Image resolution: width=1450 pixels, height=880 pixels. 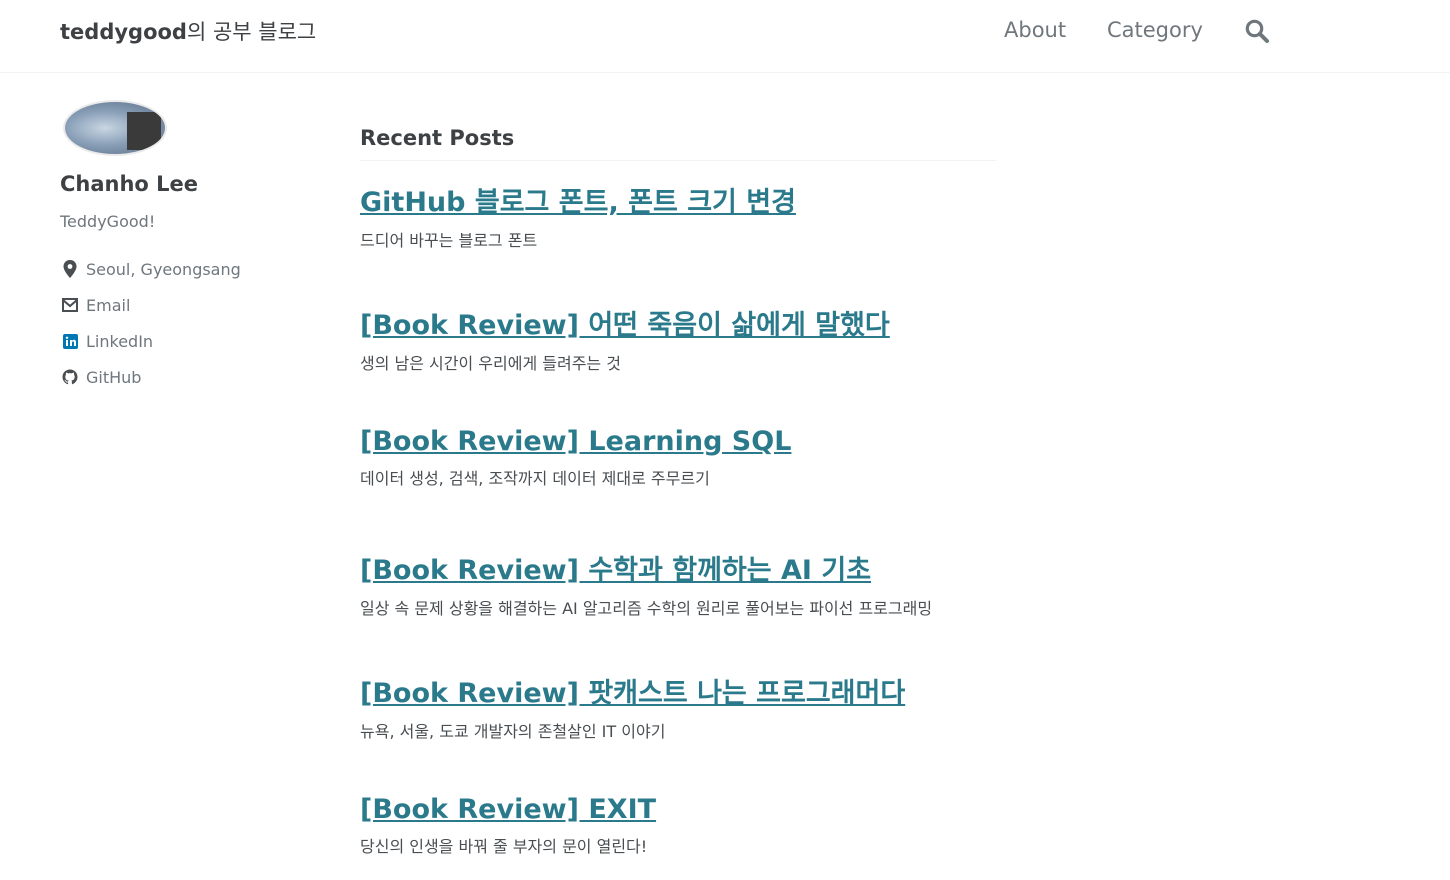 What do you see at coordinates (575, 441) in the screenshot?
I see `post-title-link: [Book Review] Learning SQL` at bounding box center [575, 441].